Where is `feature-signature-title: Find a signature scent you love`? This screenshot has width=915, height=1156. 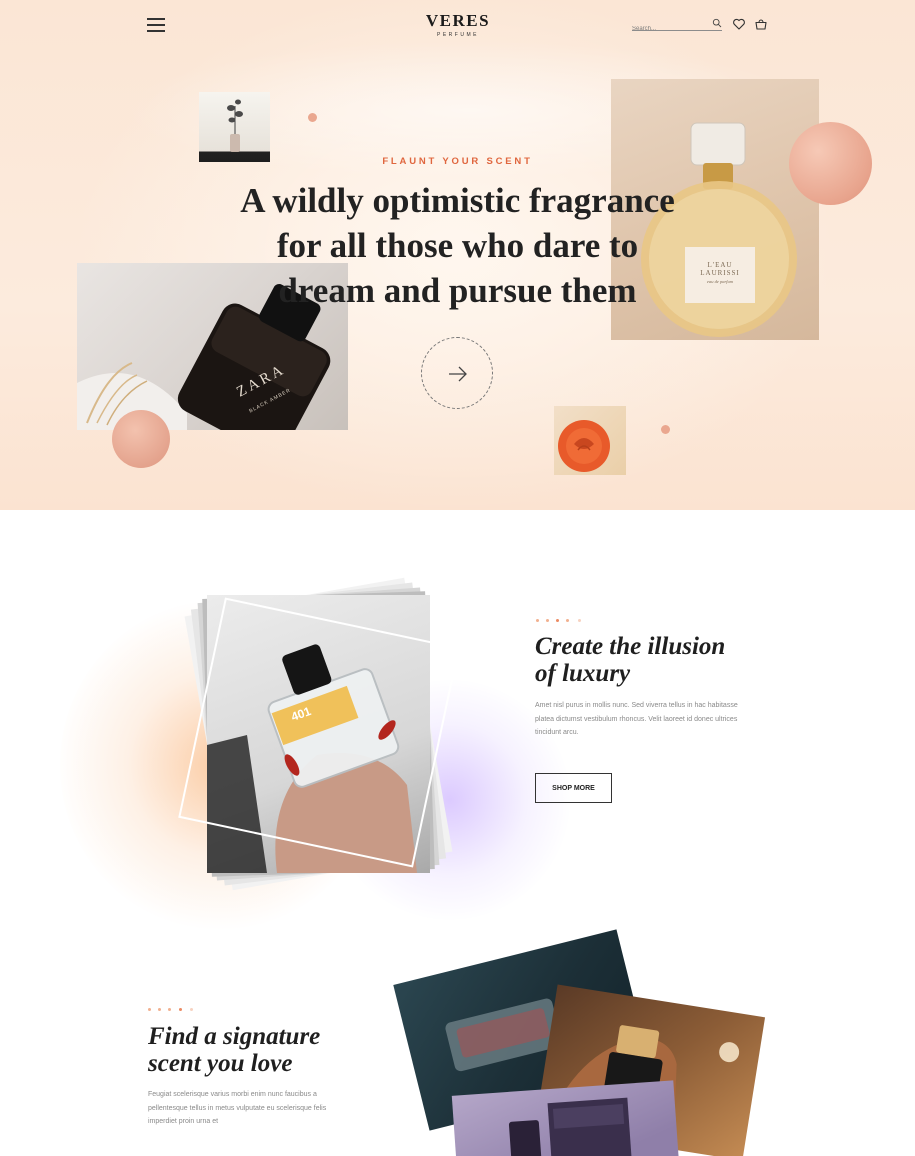
feature-signature-title: Find a signature scent you love is located at coordinates (268, 1050).